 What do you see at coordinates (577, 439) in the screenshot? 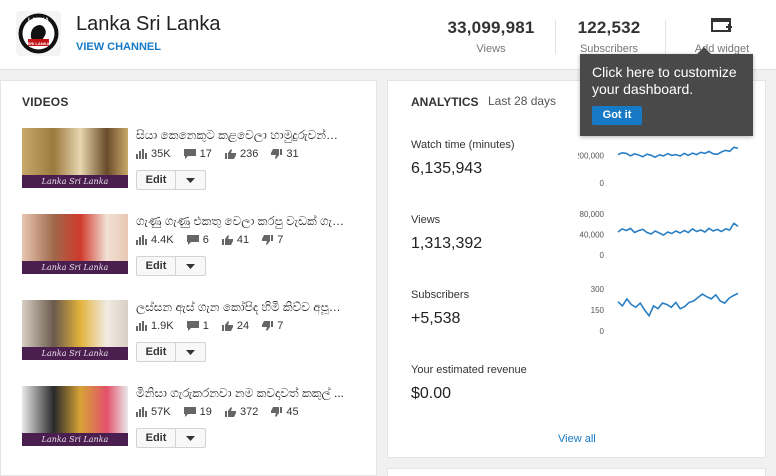
I see `view-all-link: View all` at bounding box center [577, 439].